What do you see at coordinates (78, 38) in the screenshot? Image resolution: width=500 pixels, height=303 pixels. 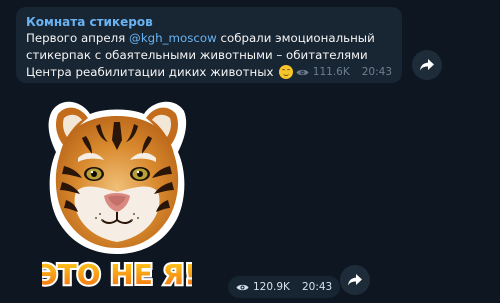 I see `message-text-part: Первого апреля` at bounding box center [78, 38].